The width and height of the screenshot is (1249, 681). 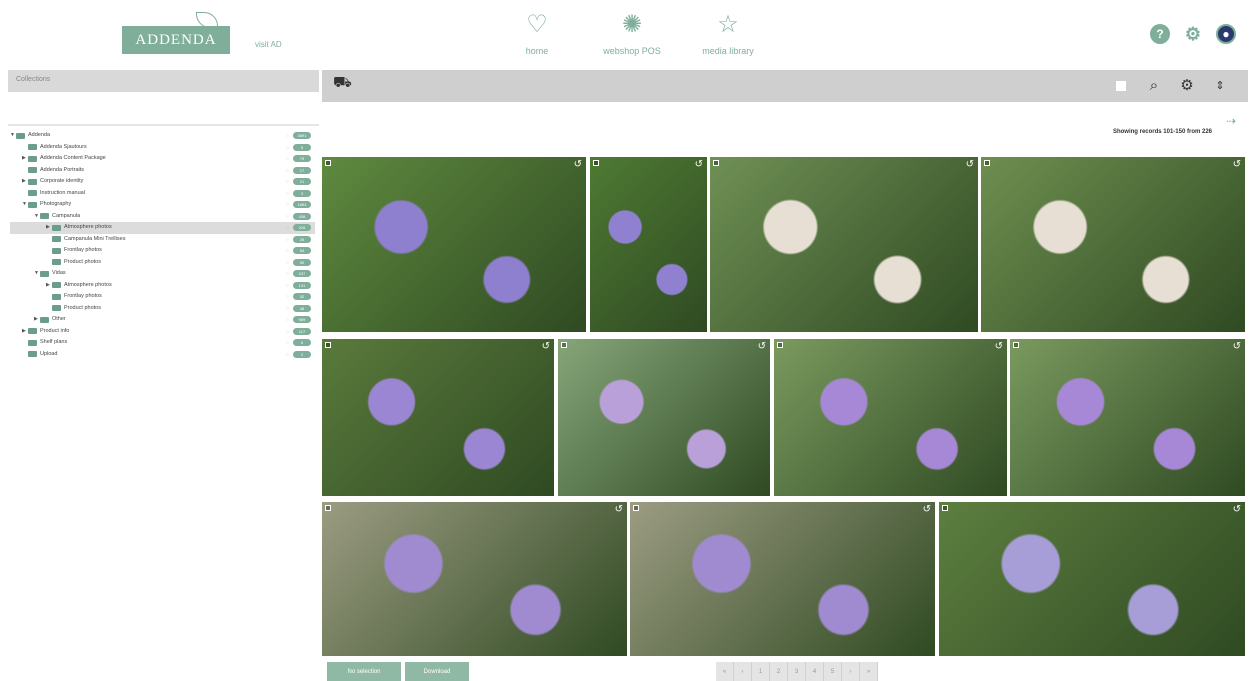 I want to click on tree-node-count: 3891, so click(x=302, y=135).